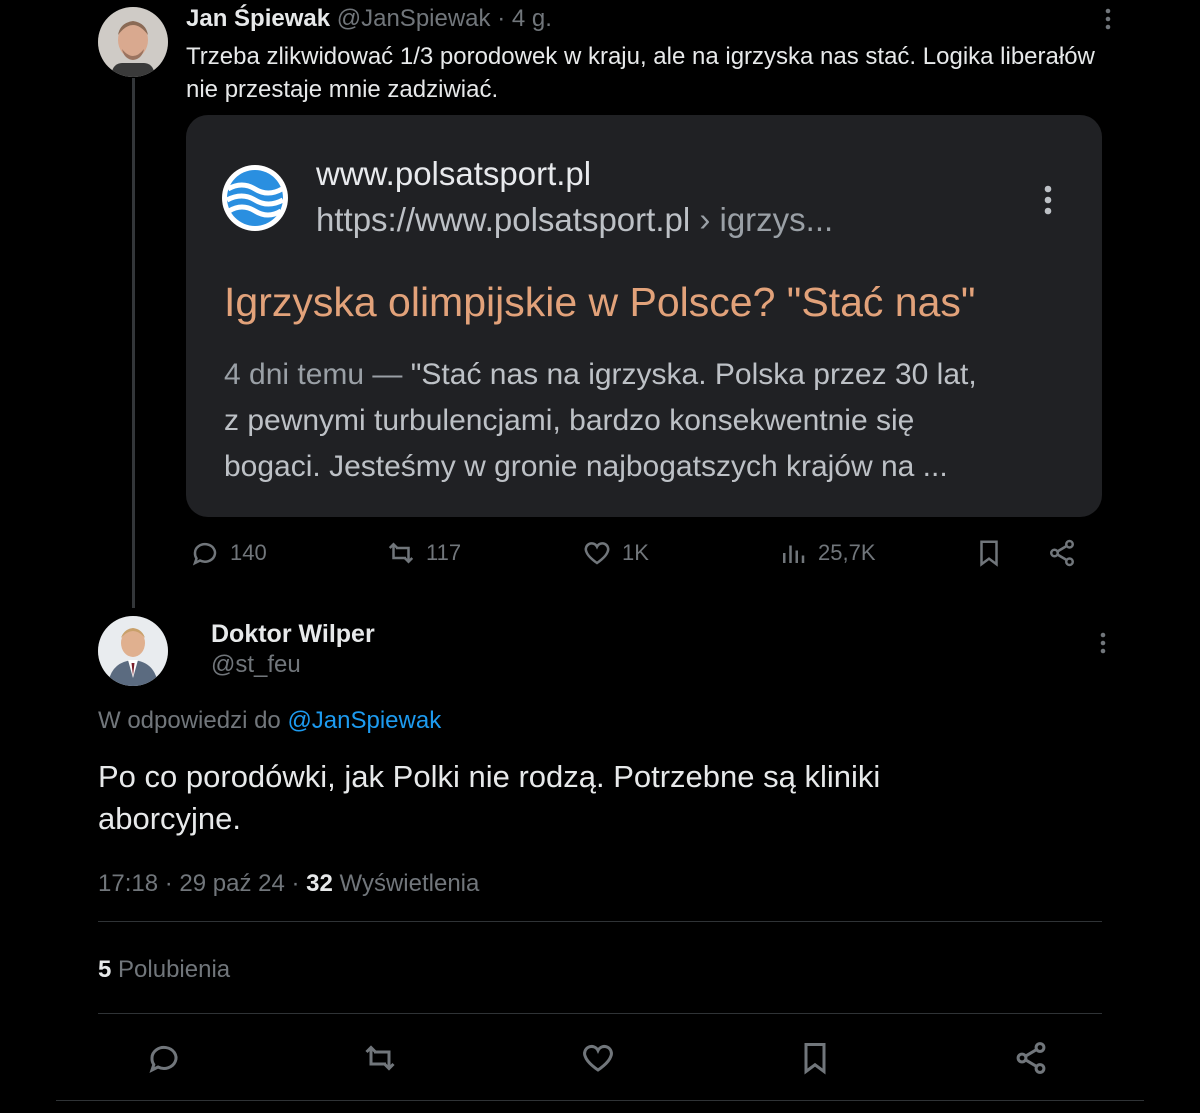 The height and width of the screenshot is (1113, 1200). What do you see at coordinates (423, 553) in the screenshot?
I see `repost-button: 117` at bounding box center [423, 553].